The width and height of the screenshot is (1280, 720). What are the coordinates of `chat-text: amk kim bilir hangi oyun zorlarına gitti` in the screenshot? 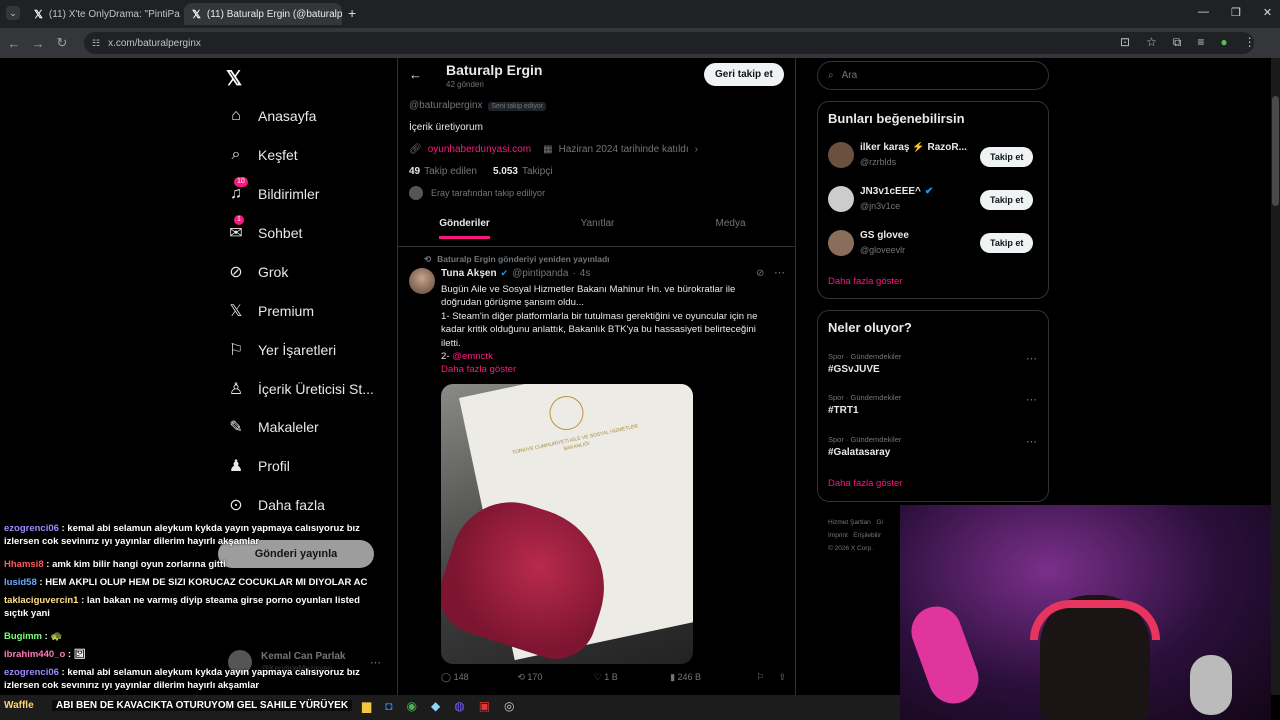 It's located at (139, 564).